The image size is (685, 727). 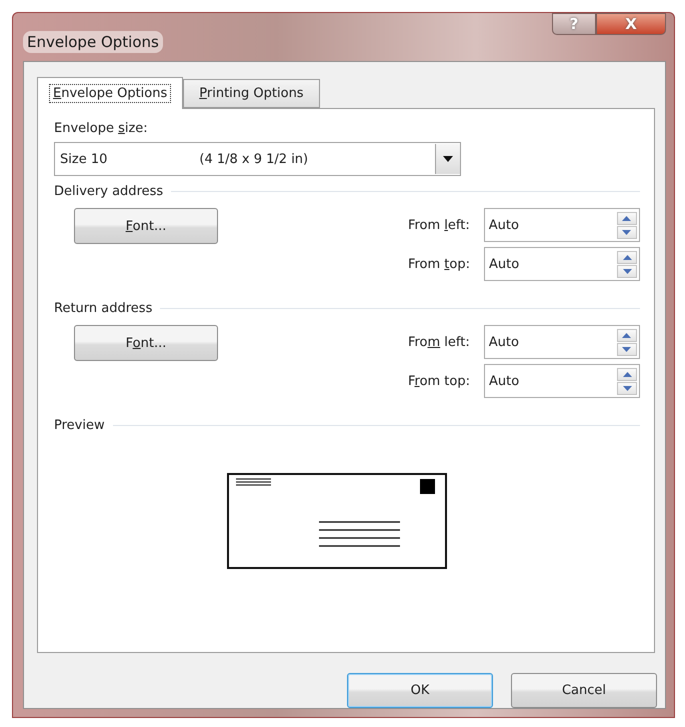 I want to click on tab: Printing Options, so click(x=251, y=93).